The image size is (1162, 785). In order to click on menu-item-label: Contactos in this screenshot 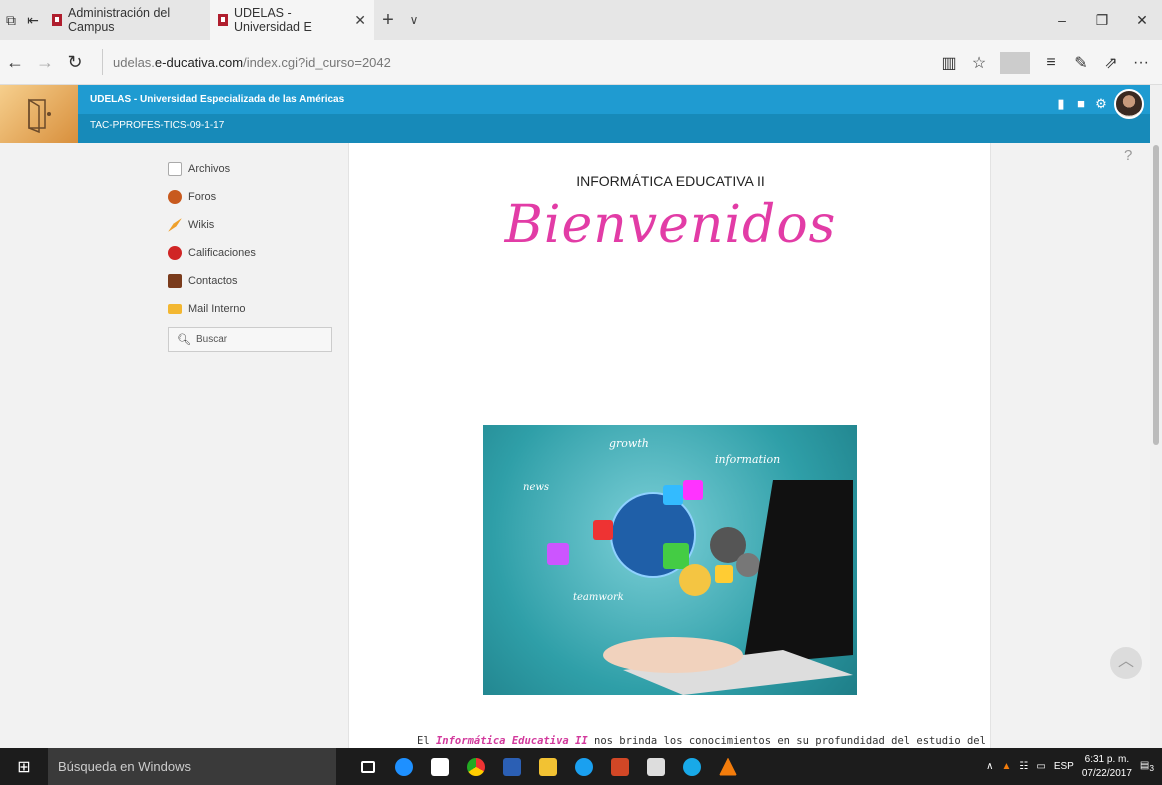, I will do `click(213, 281)`.